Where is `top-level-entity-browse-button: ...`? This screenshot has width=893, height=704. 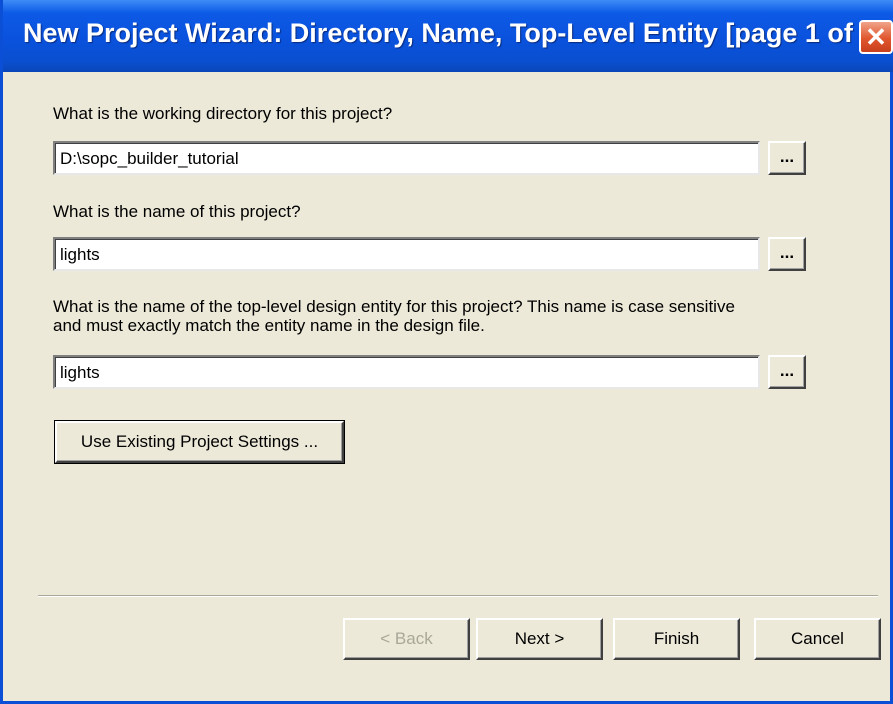
top-level-entity-browse-button: ... is located at coordinates (787, 372).